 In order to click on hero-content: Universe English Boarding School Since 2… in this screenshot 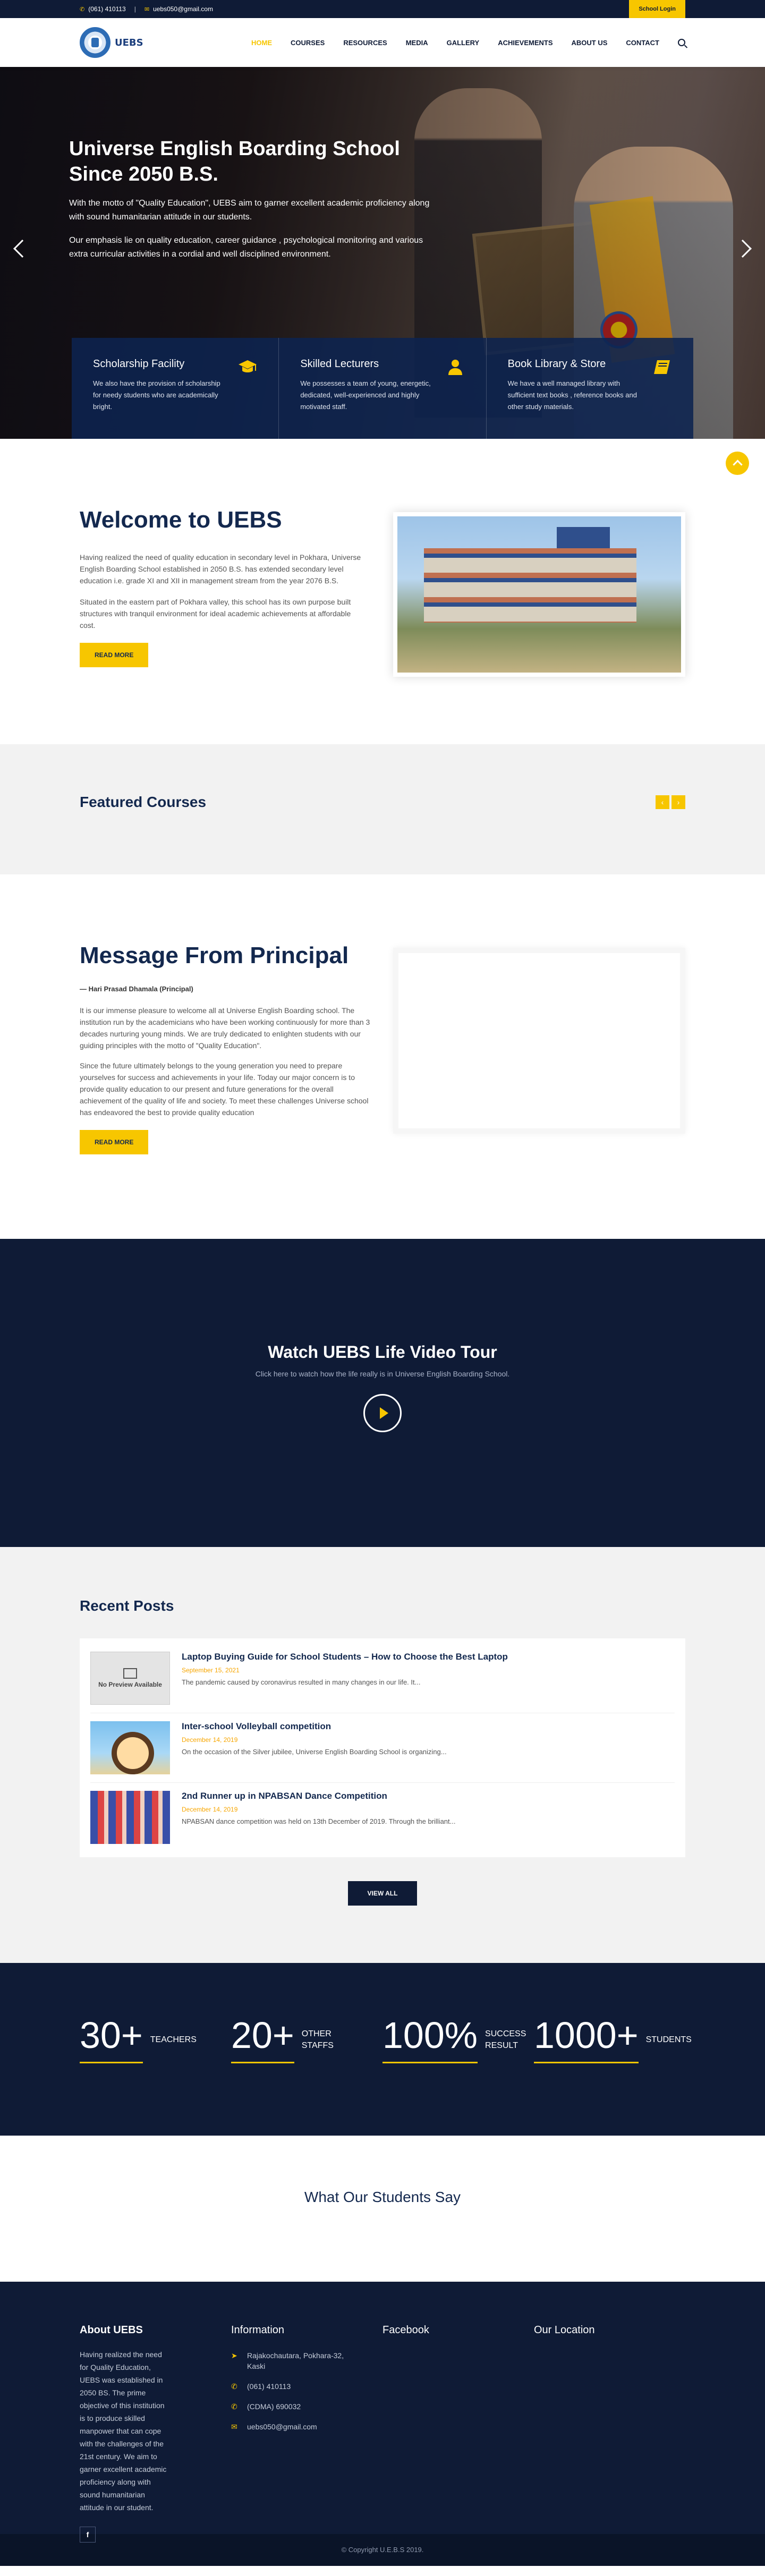, I will do `click(249, 198)`.